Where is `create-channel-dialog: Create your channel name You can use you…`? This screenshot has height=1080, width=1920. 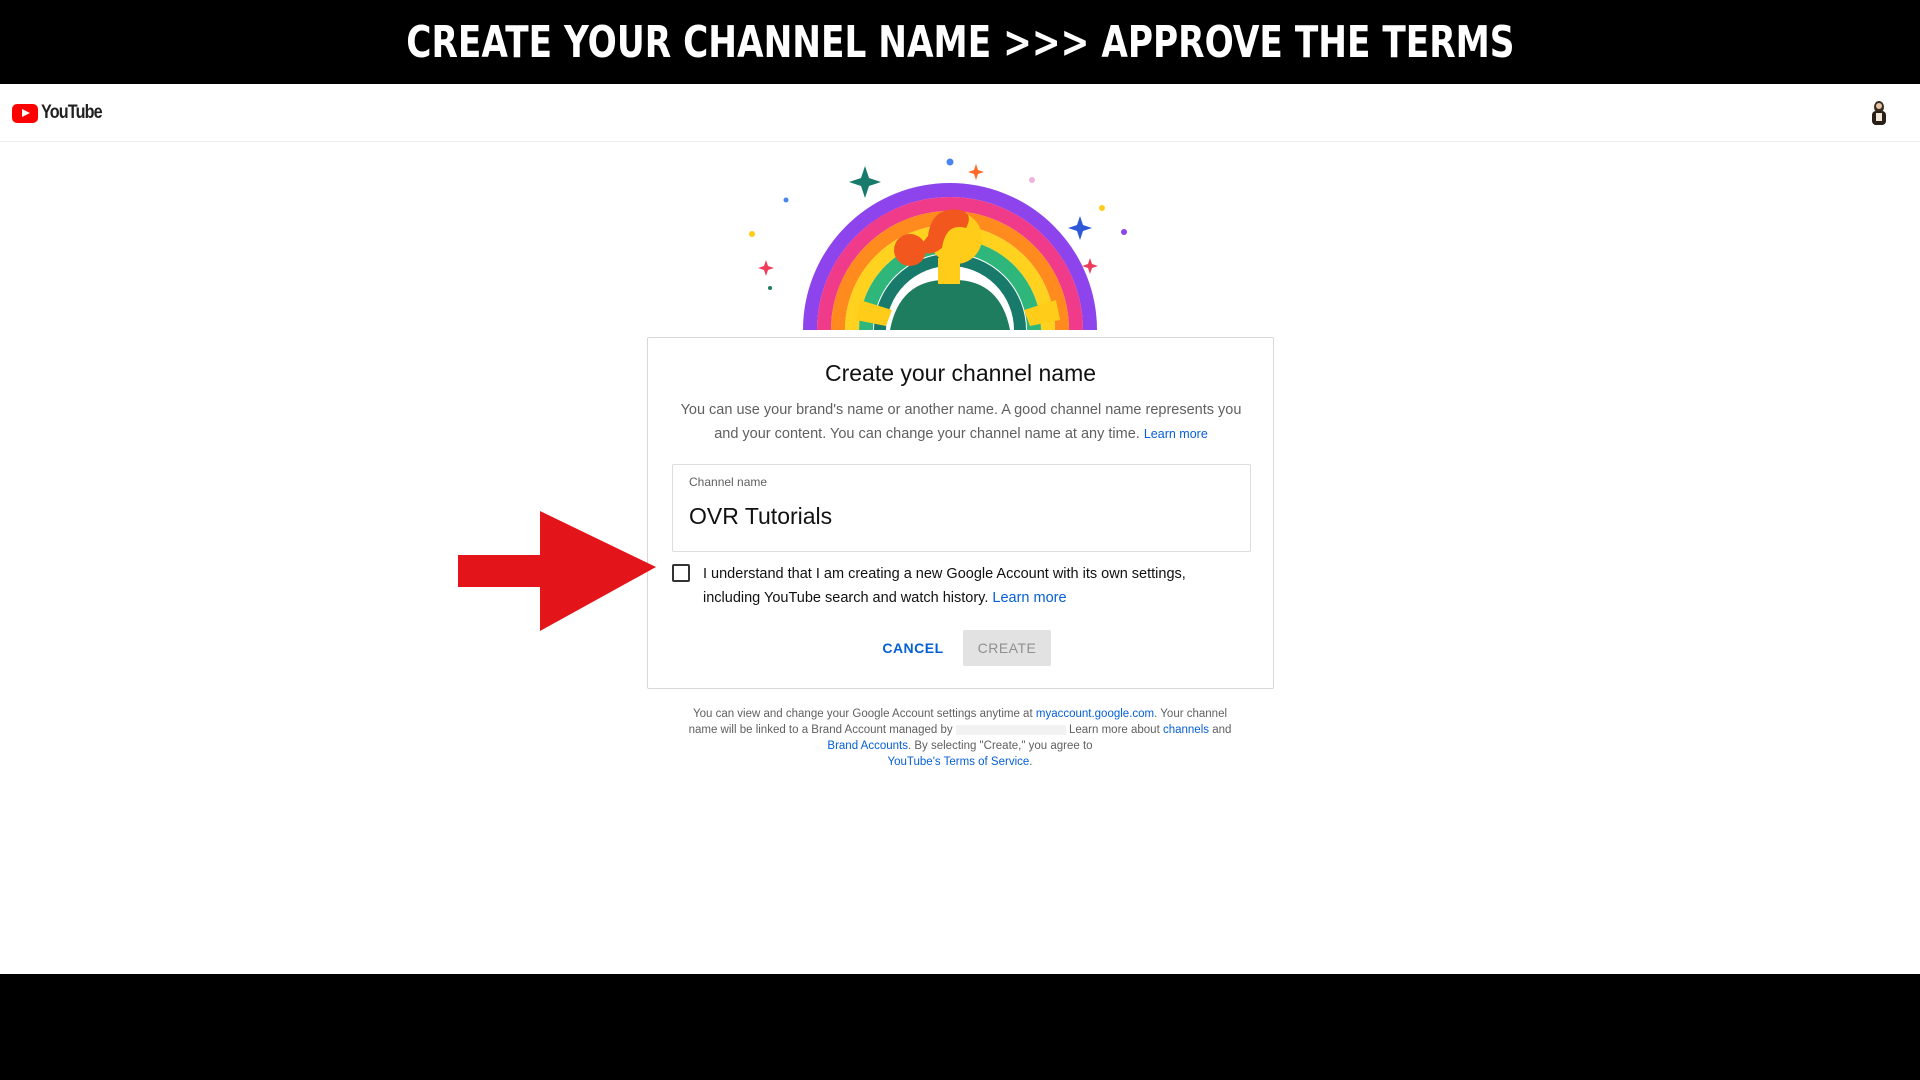 create-channel-dialog: Create your channel name You can use you… is located at coordinates (960, 513).